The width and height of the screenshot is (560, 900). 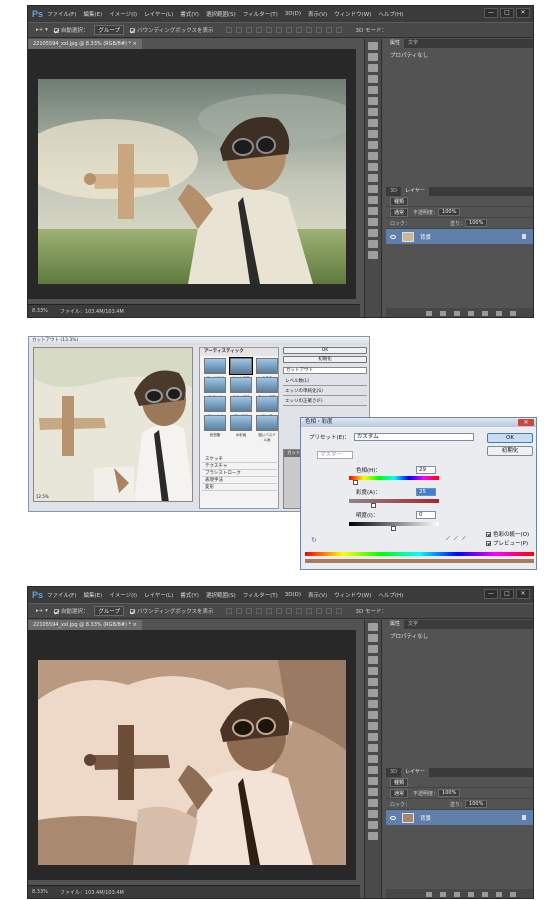 What do you see at coordinates (61, 595) in the screenshot?
I see `menu-file: ファイル(F)` at bounding box center [61, 595].